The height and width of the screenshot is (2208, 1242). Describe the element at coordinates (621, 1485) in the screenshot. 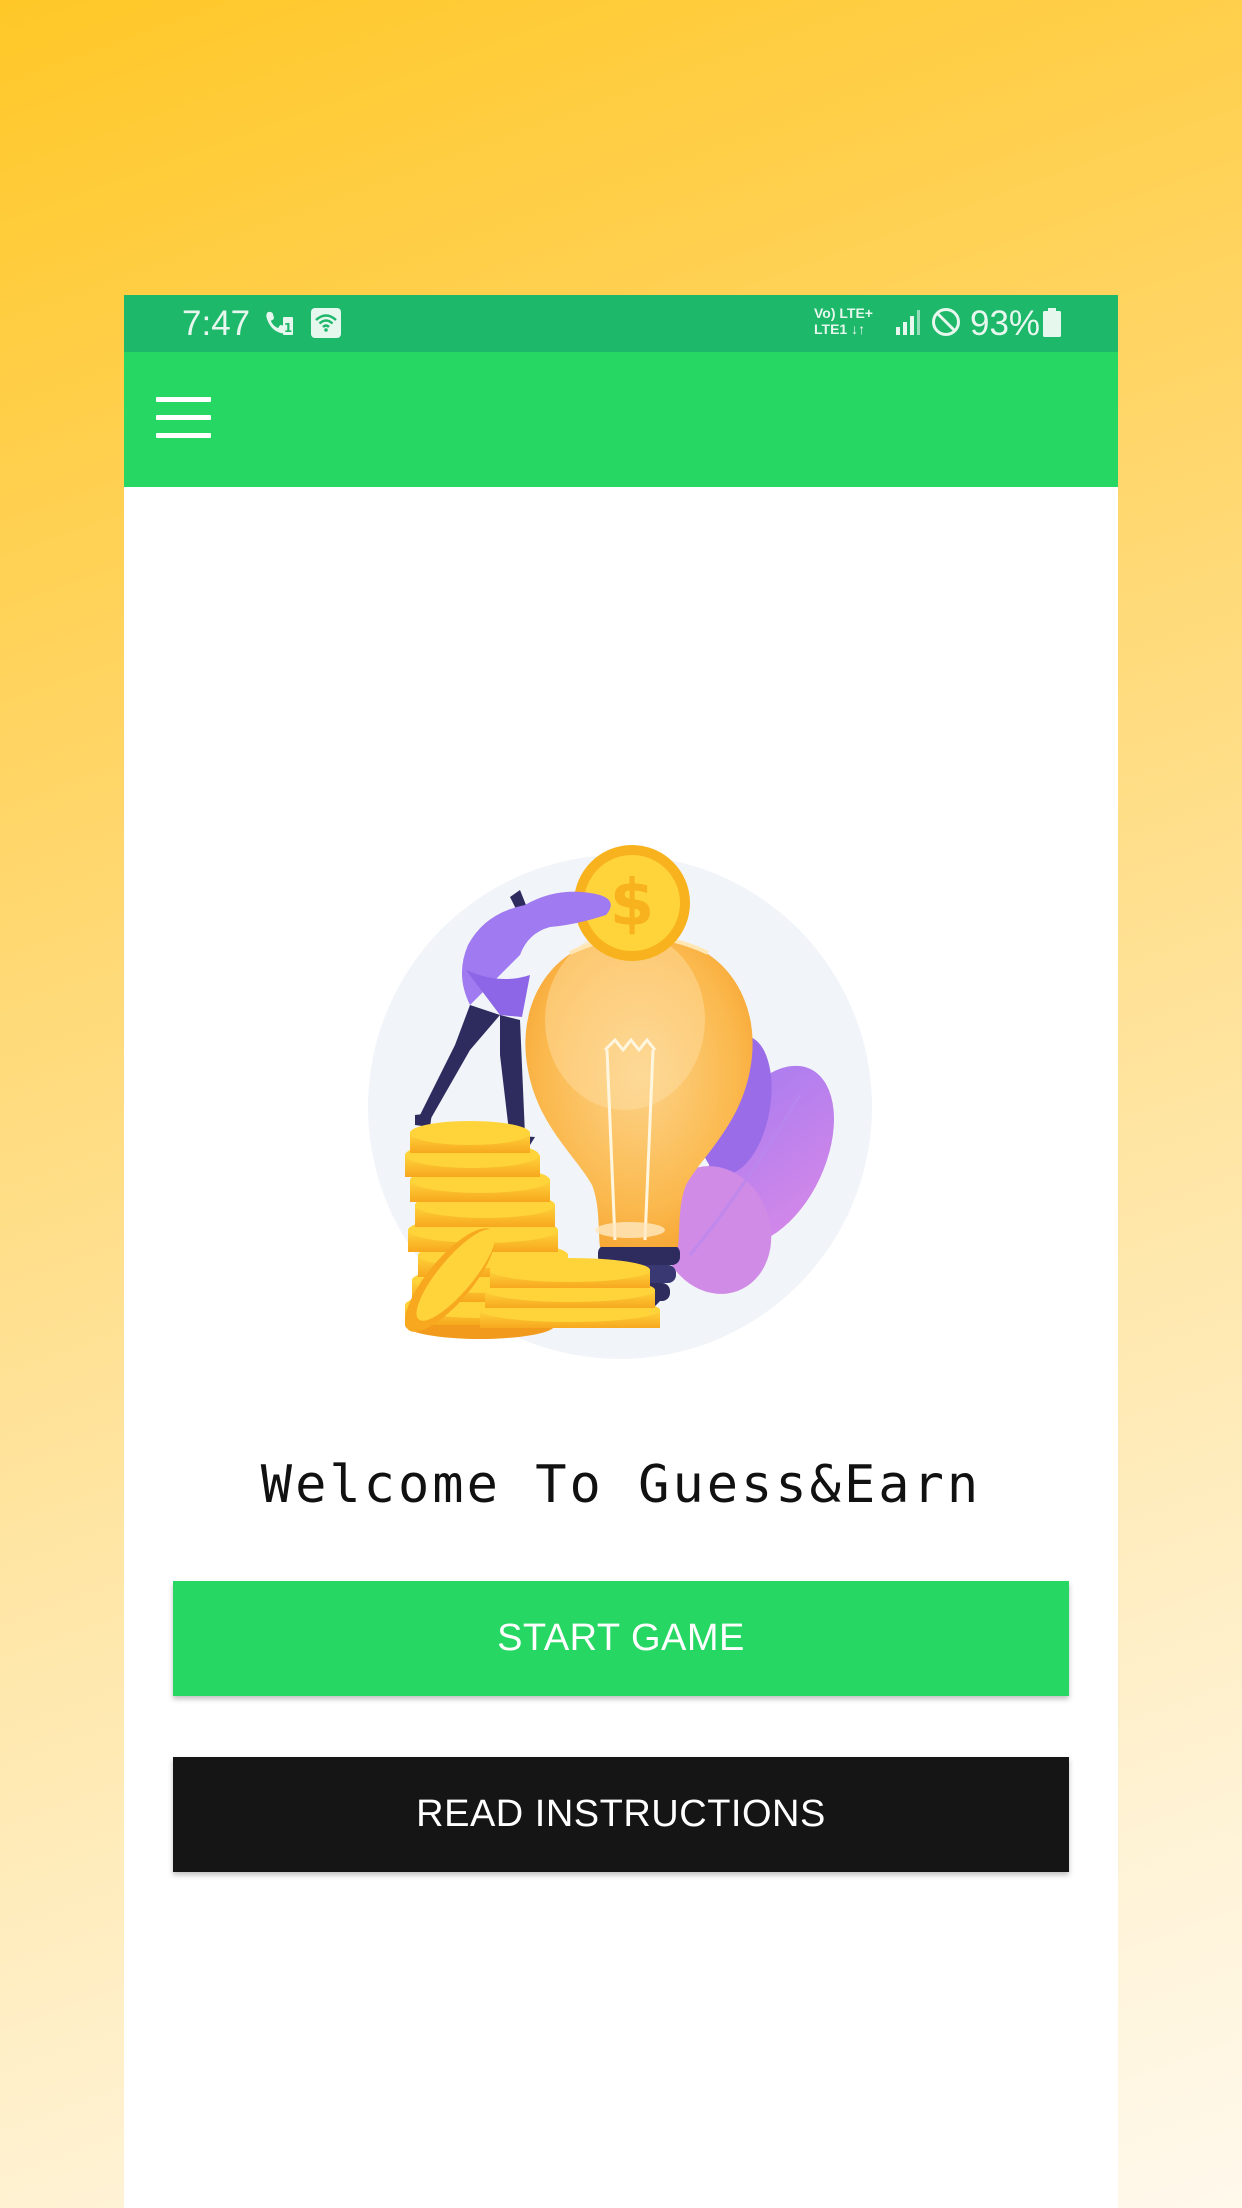

I see `welcome-title: Welcome To Guess&Earn` at that location.